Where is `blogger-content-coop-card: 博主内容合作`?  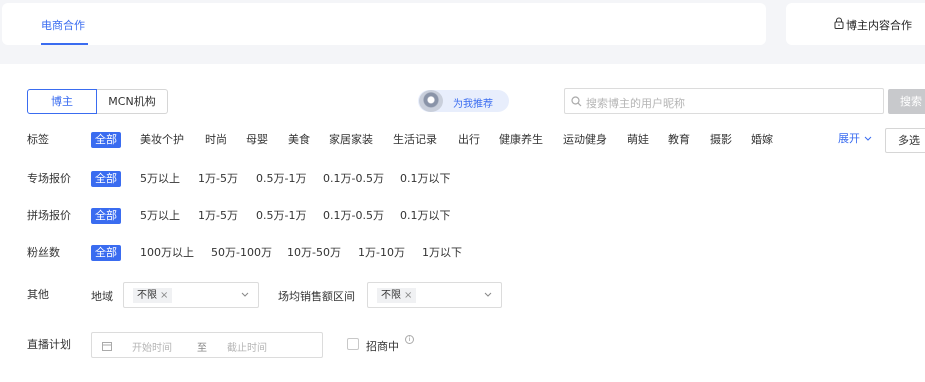
blogger-content-coop-card: 博主内容合作 is located at coordinates (855, 24).